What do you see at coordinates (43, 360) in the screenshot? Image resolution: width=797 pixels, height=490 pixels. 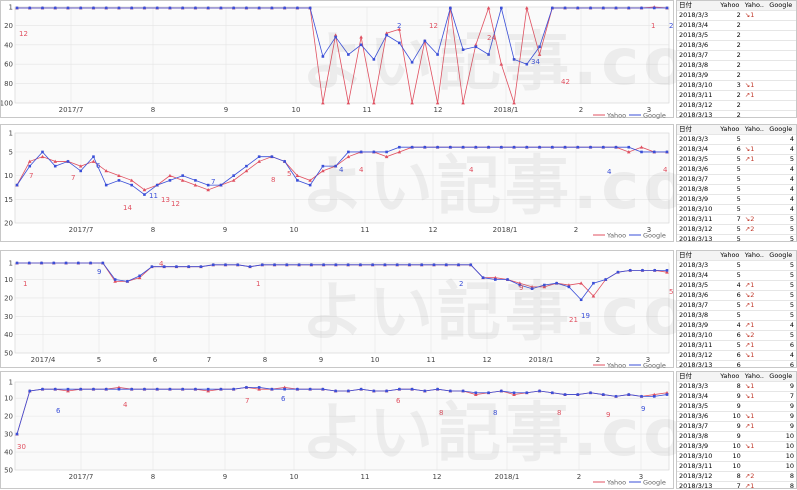 I see `x-tick-label: 2017/4` at bounding box center [43, 360].